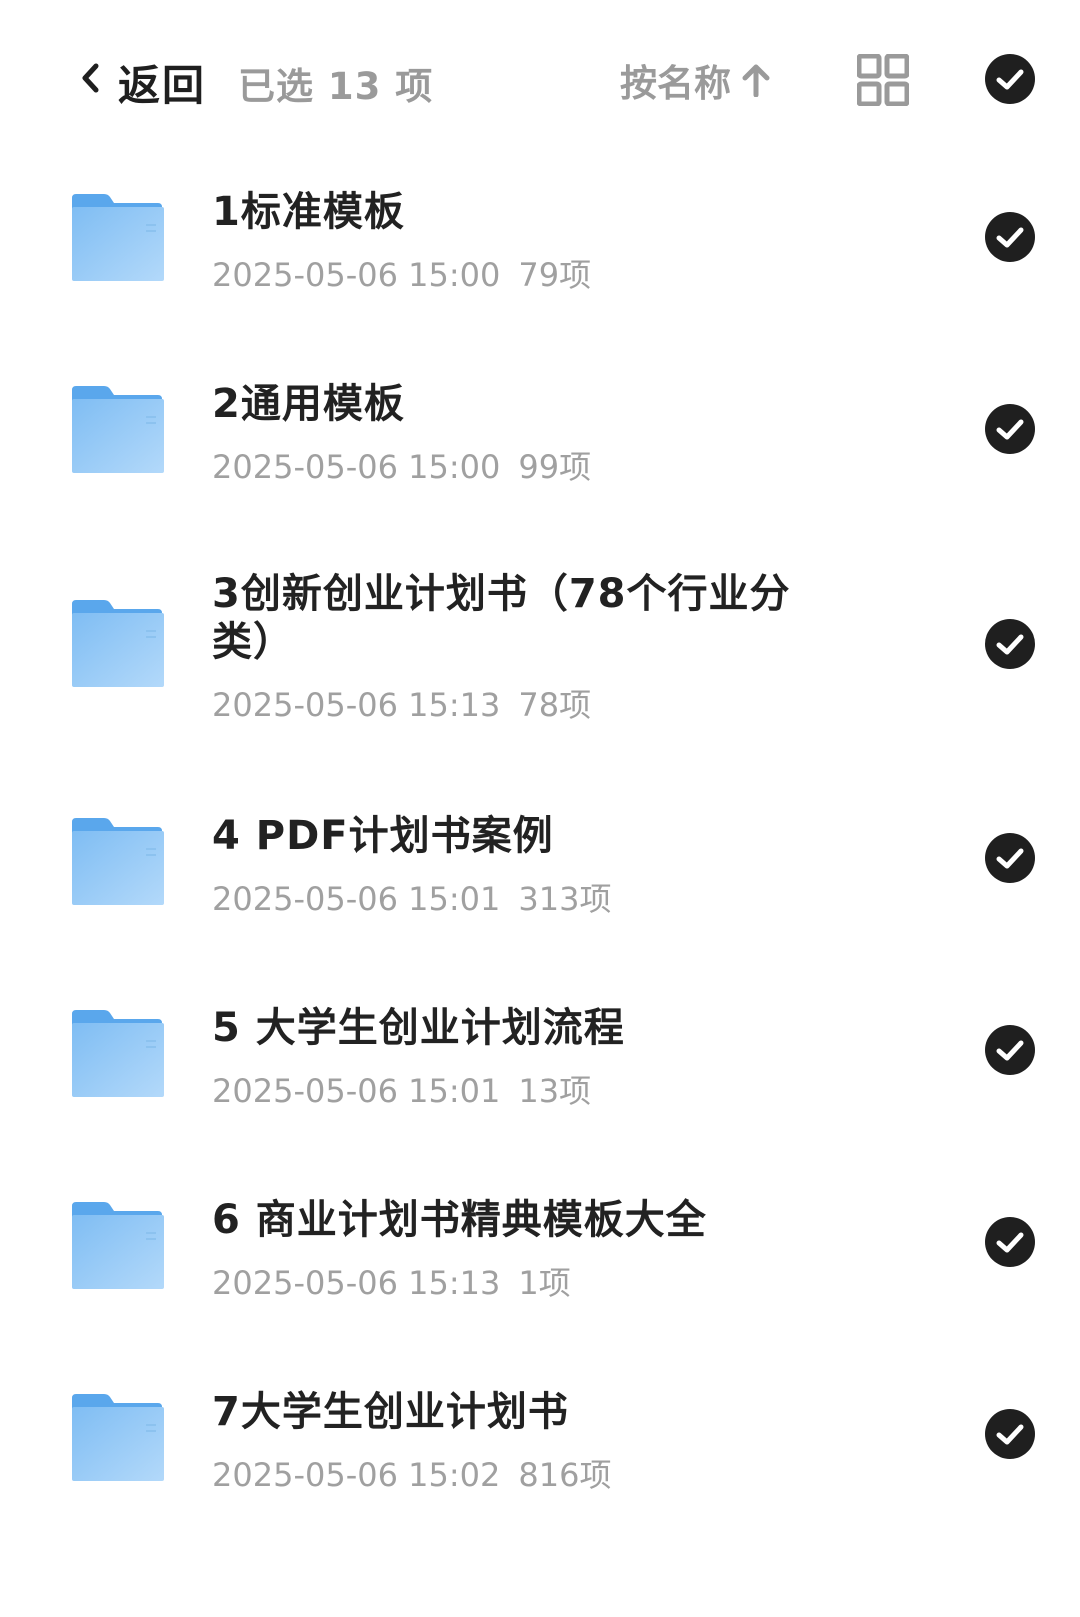 The image size is (1080, 1617). I want to click on arrow-up-icon, so click(756, 80).